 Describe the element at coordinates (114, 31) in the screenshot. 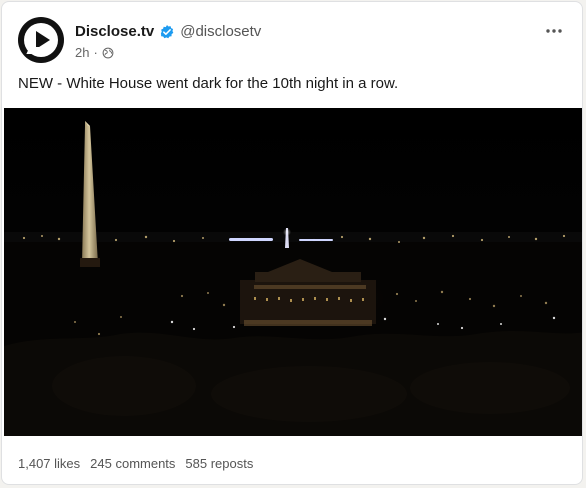

I see `author-name: Disclose.tv` at that location.